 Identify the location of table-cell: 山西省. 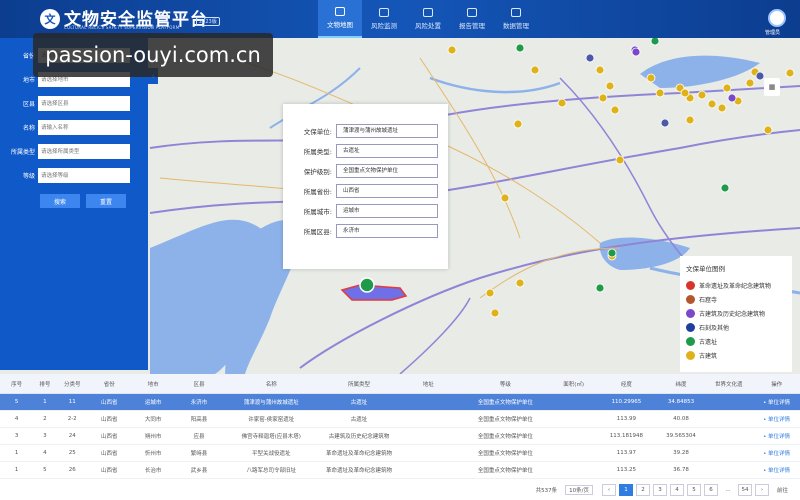
(109, 471).